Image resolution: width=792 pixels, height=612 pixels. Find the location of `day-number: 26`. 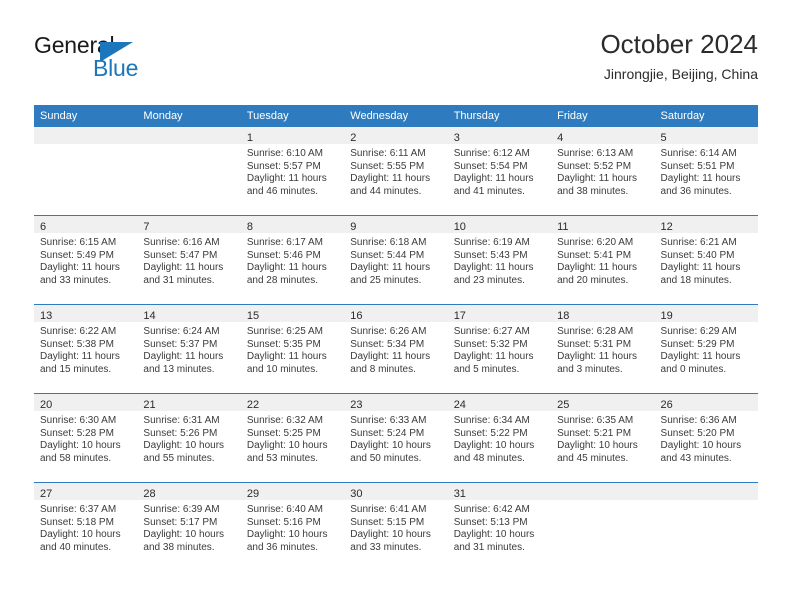

day-number: 26 is located at coordinates (666, 405).